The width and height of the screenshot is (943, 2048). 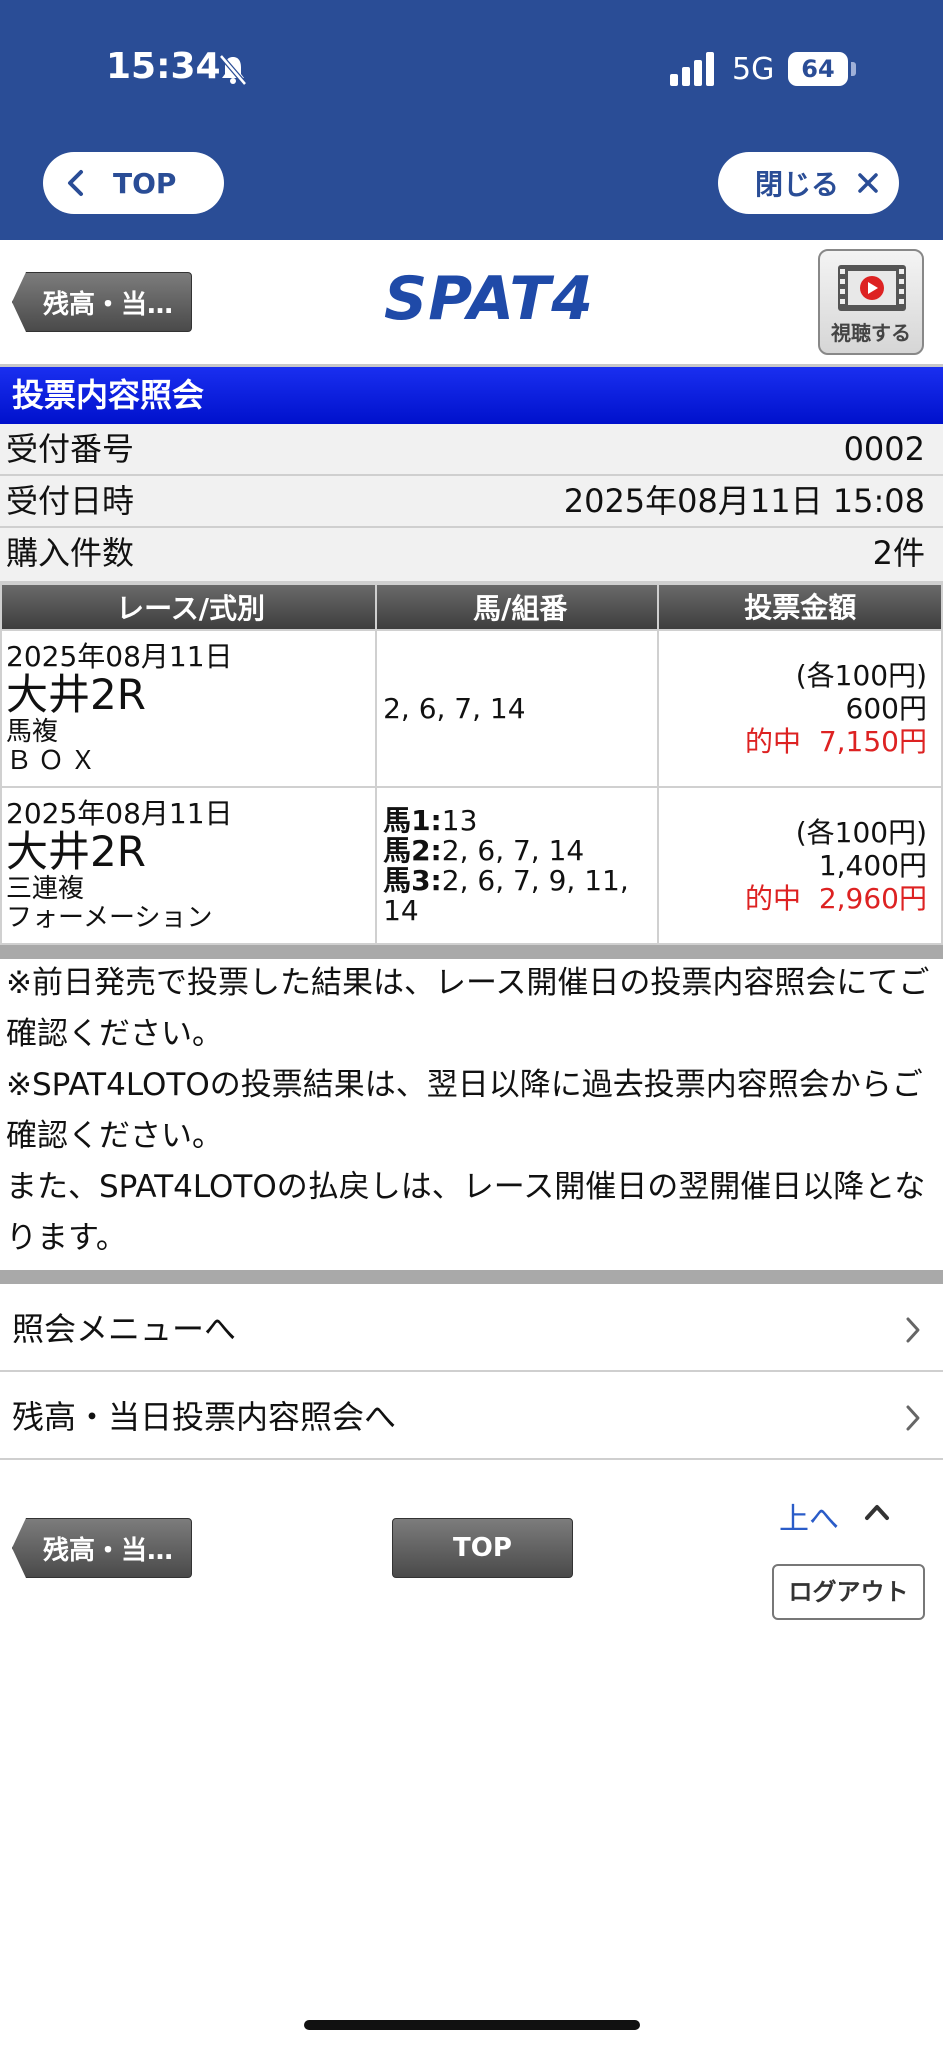 I want to click on scroll-top-link: 上へ, so click(x=809, y=1516).